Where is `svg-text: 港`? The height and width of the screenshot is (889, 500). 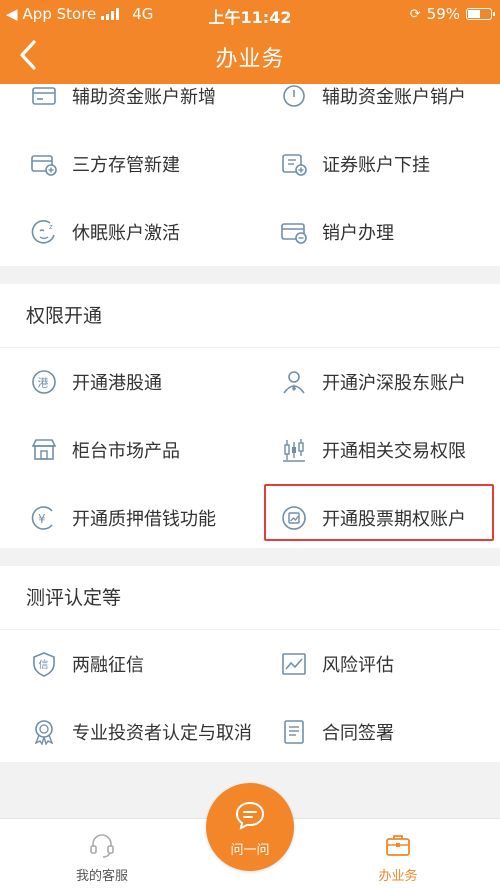
svg-text: 港 is located at coordinates (43, 383).